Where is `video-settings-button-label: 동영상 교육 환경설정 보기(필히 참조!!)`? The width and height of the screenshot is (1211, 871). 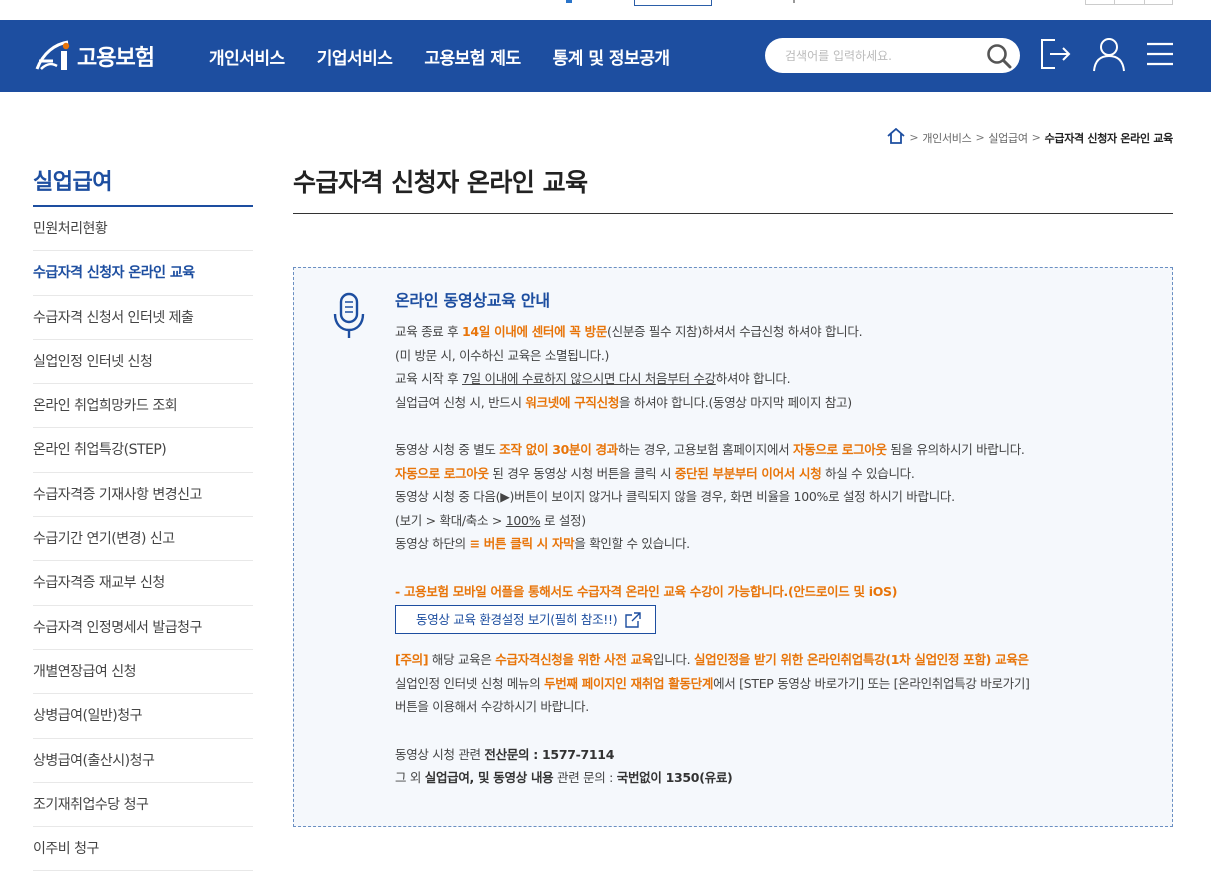
video-settings-button-label: 동영상 교육 환경설정 보기(필히 참조!!) is located at coordinates (517, 619).